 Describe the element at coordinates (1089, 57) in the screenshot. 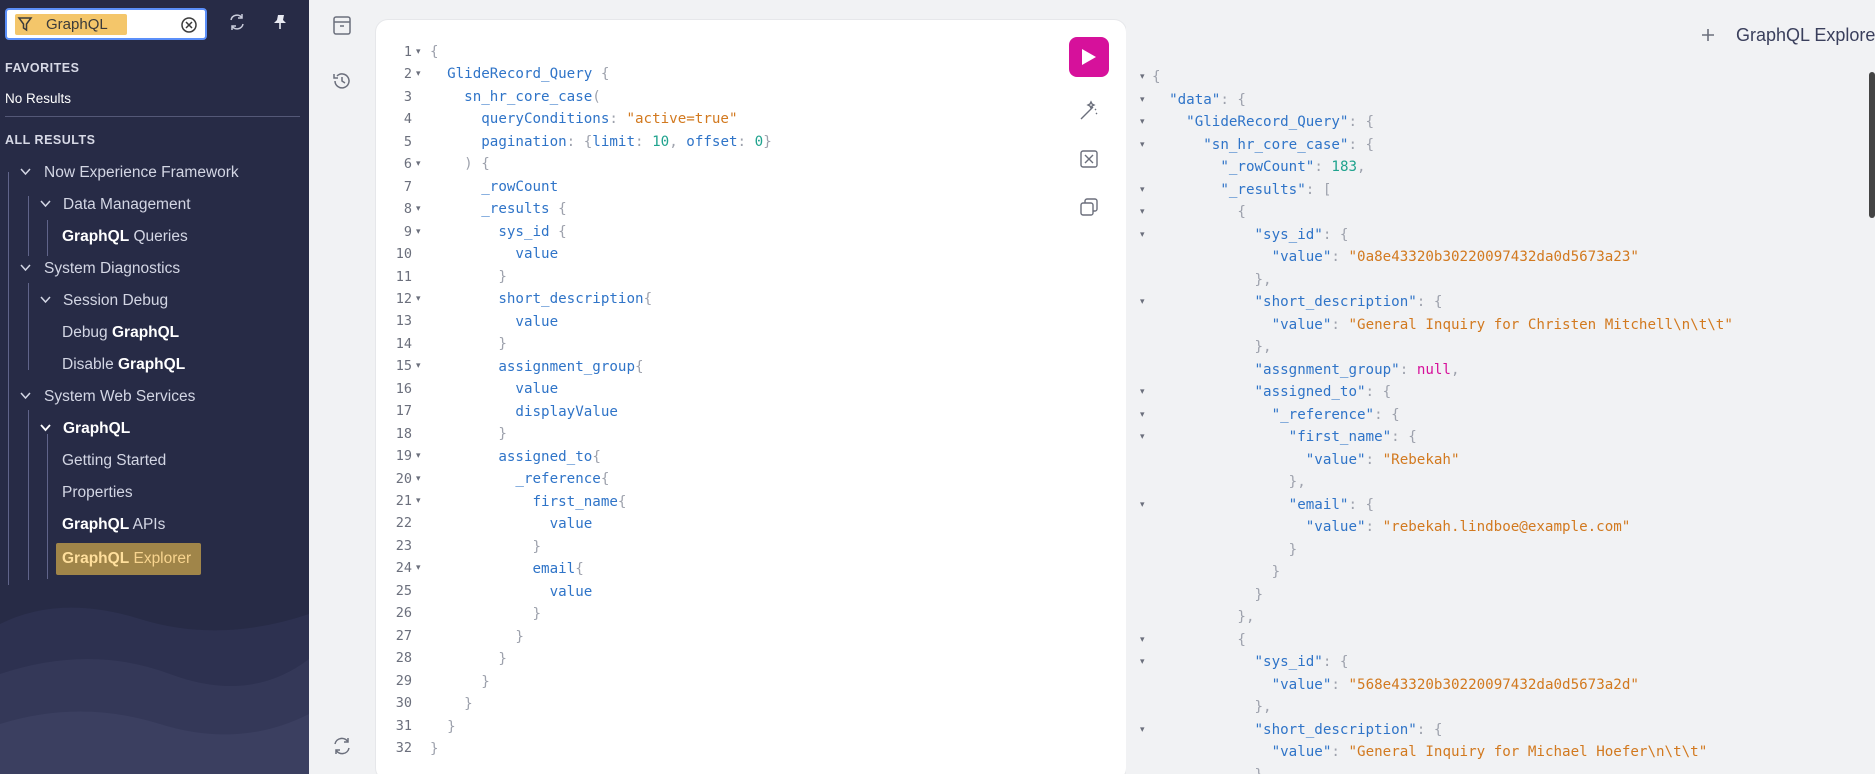

I see `run-query-button` at that location.